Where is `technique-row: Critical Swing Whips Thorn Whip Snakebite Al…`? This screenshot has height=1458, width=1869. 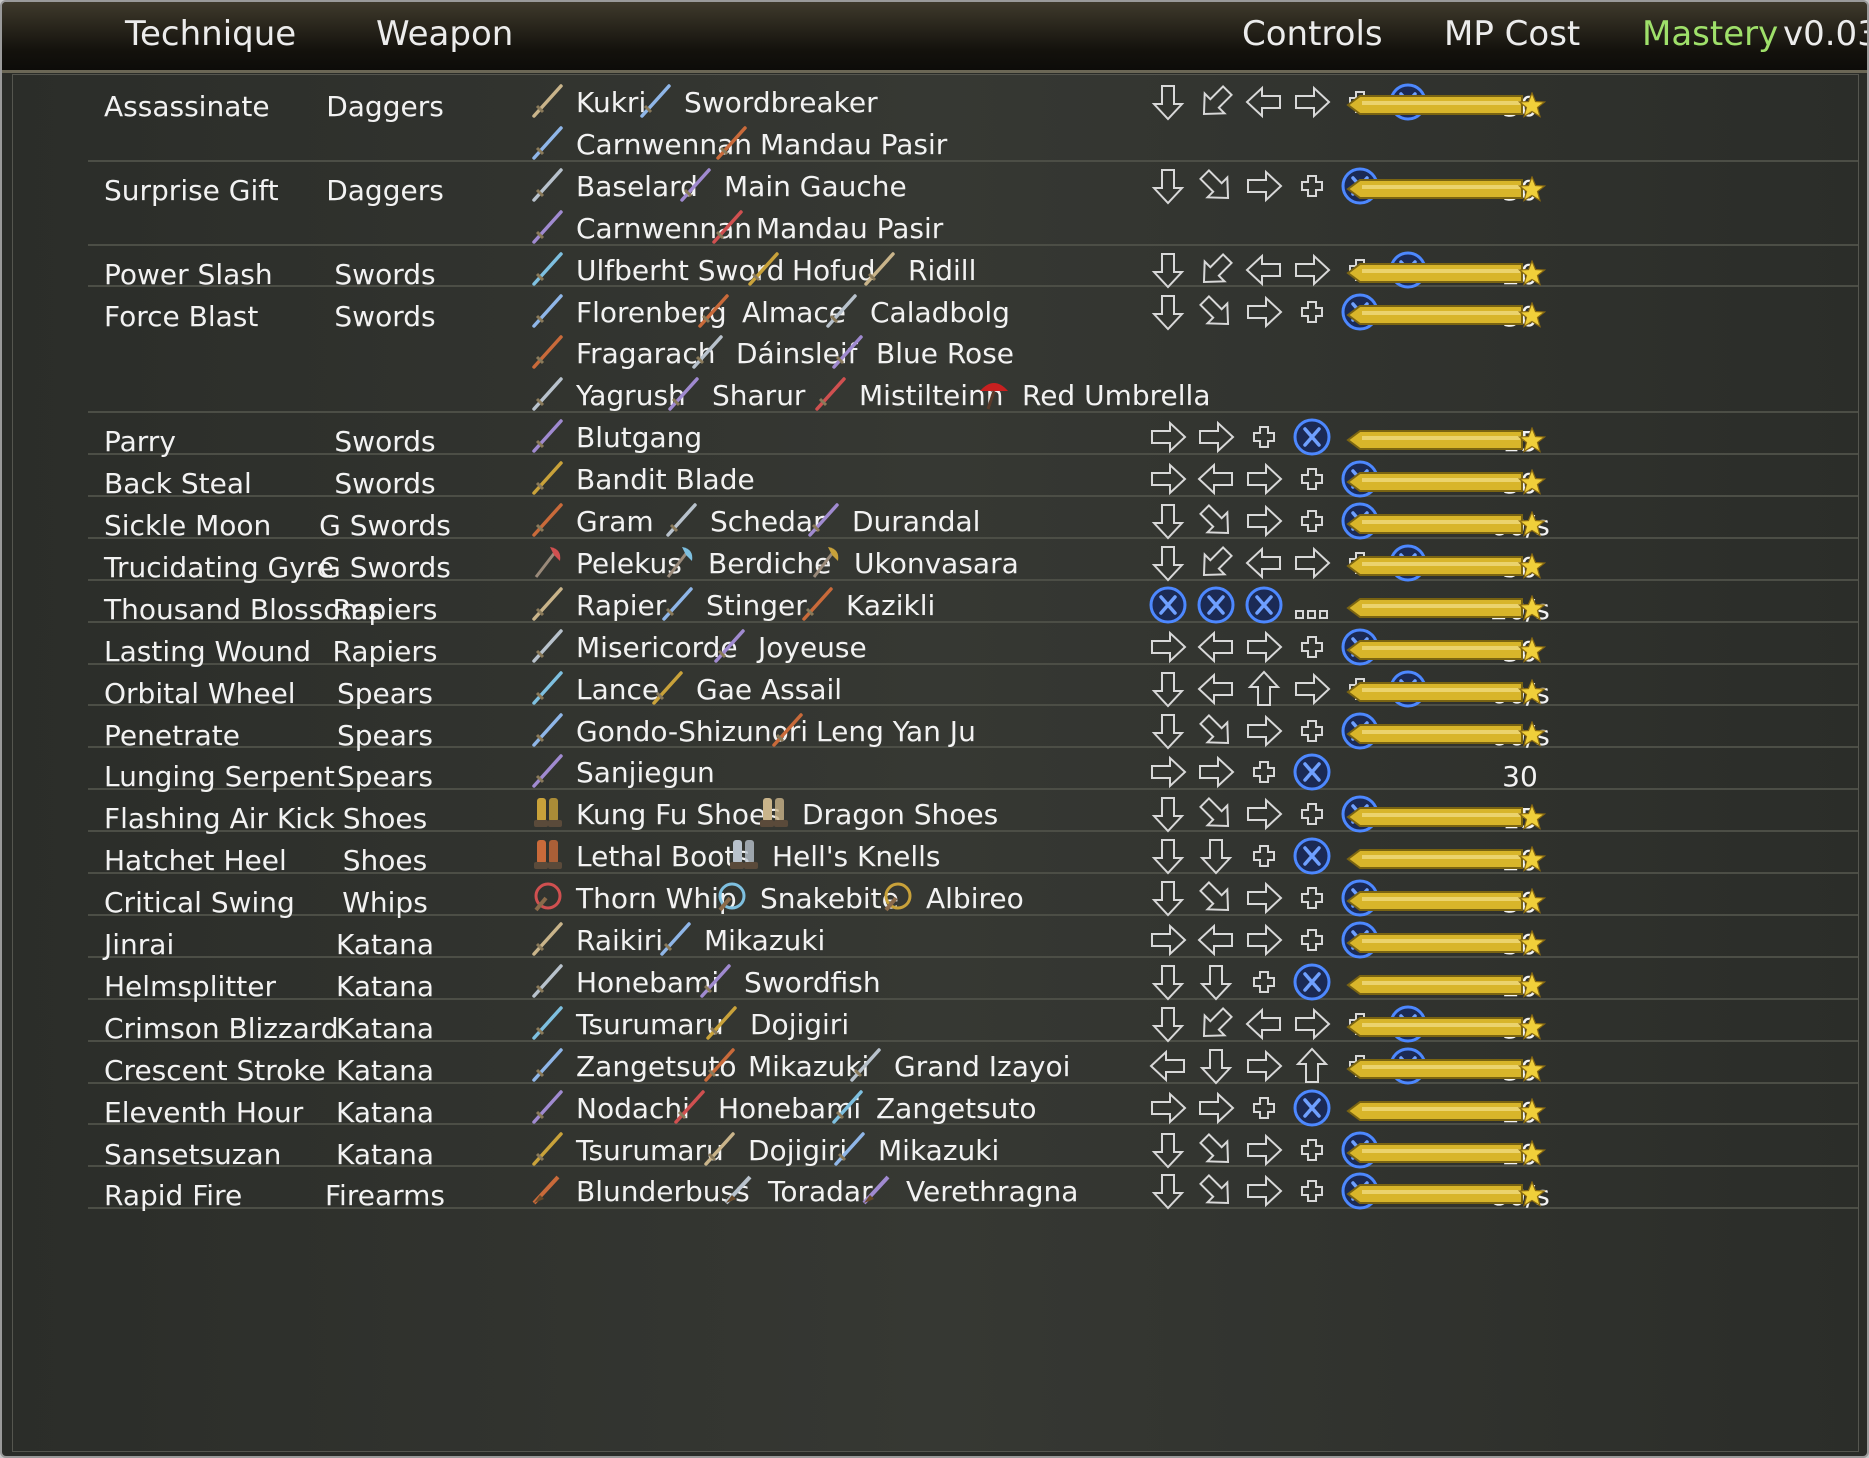 technique-row: Critical Swing Whips Thorn Whip Snakebite Al… is located at coordinates (973, 896).